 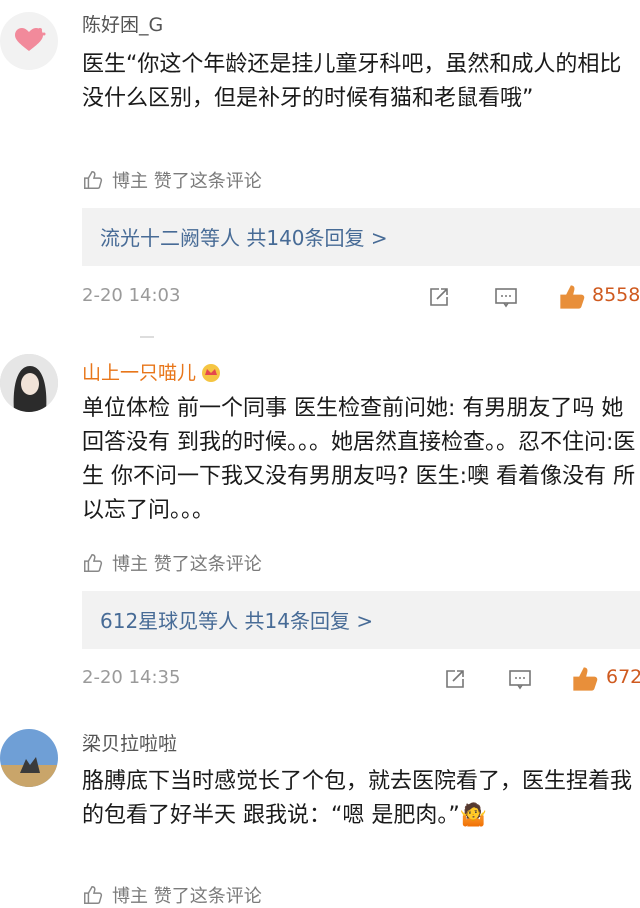 I want to click on username: 梁贝拉啦啦, so click(x=129, y=742).